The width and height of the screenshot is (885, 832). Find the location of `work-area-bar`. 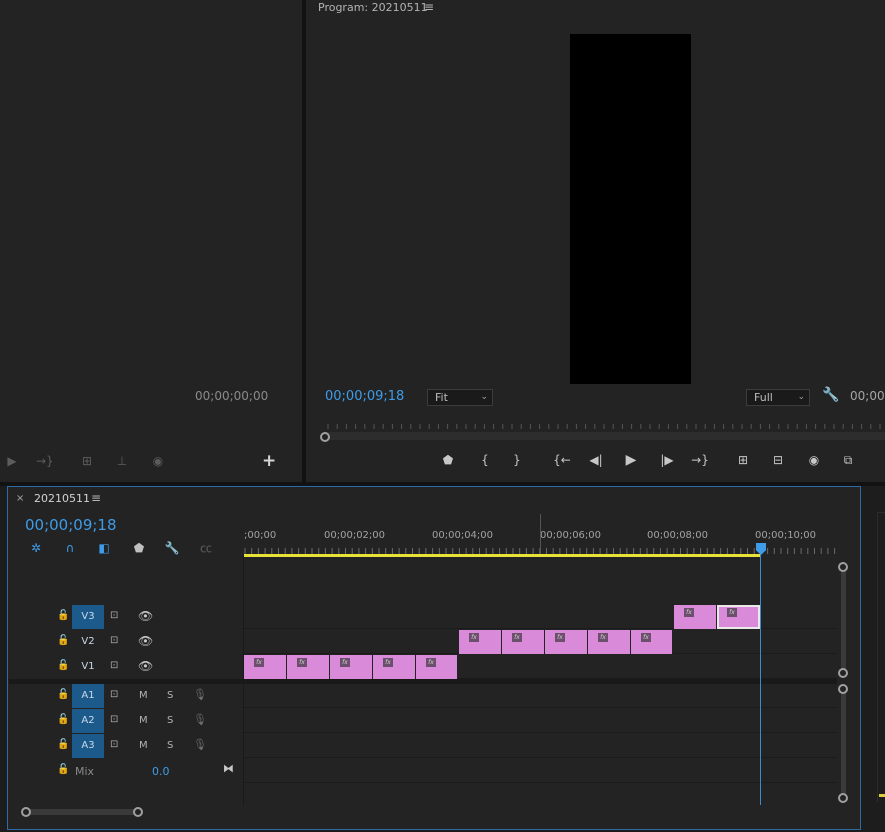

work-area-bar is located at coordinates (502, 555).